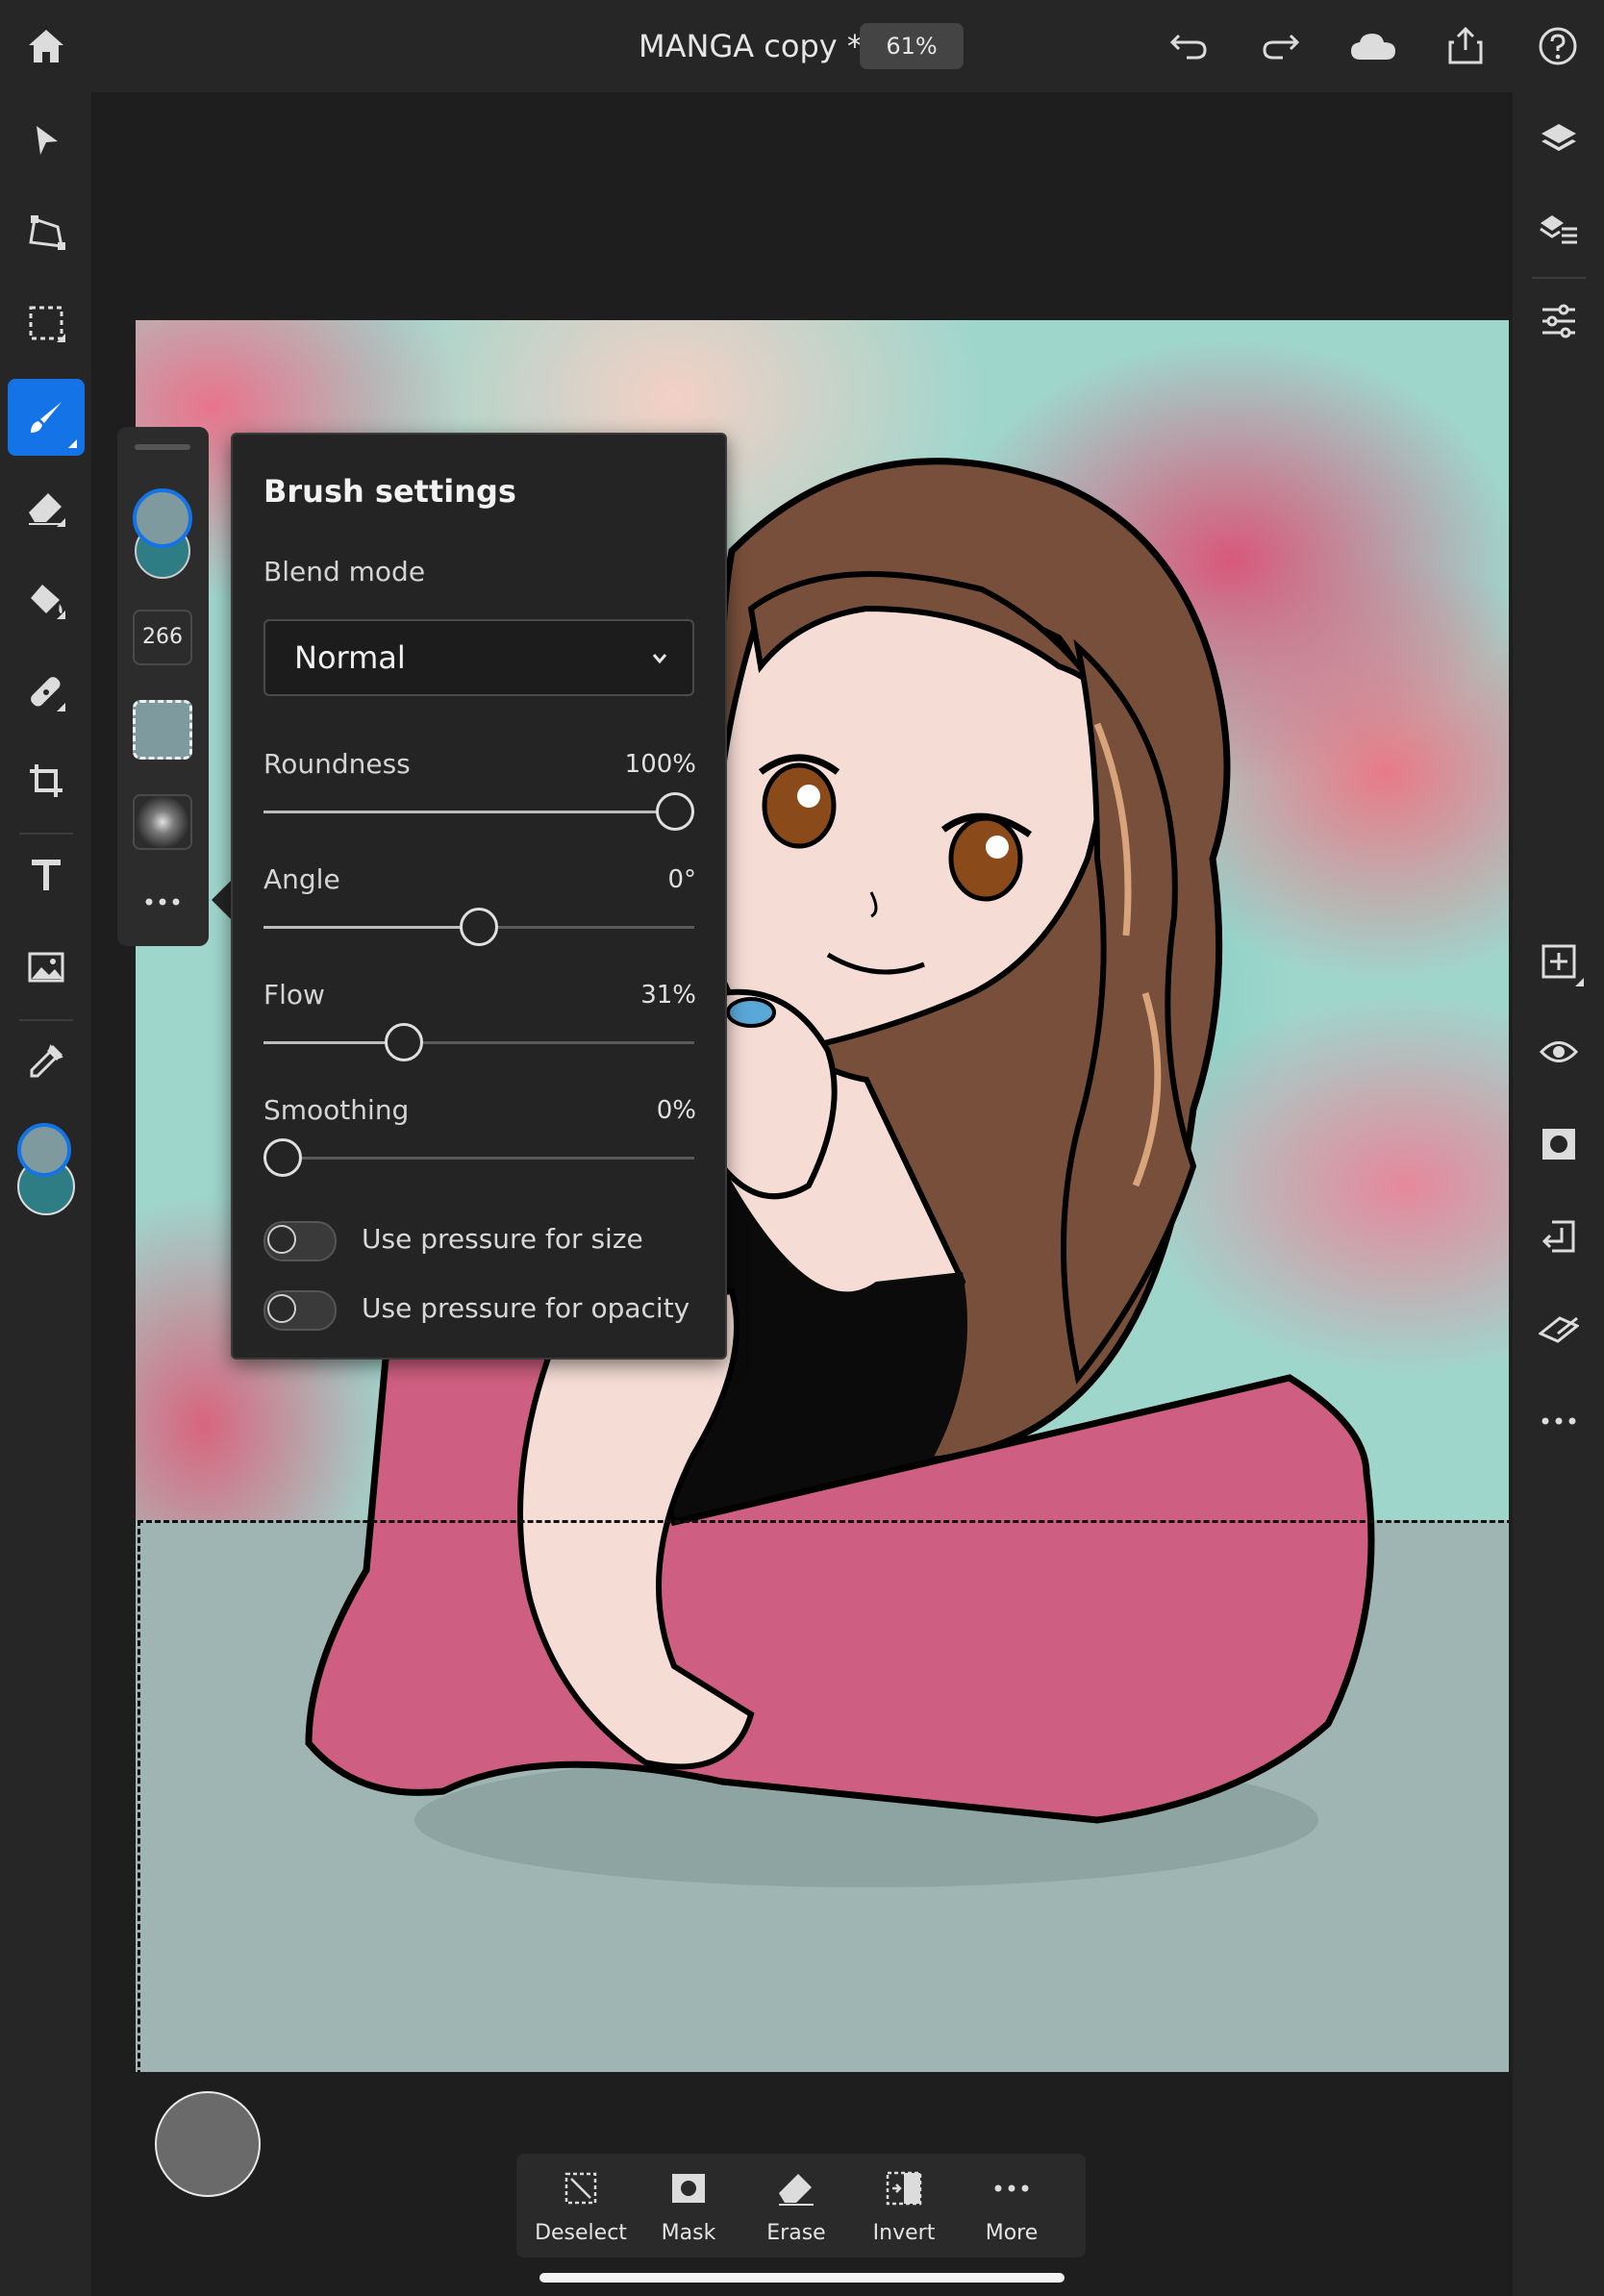 This screenshot has height=2296, width=1604. I want to click on invert-label: Invert, so click(904, 2233).